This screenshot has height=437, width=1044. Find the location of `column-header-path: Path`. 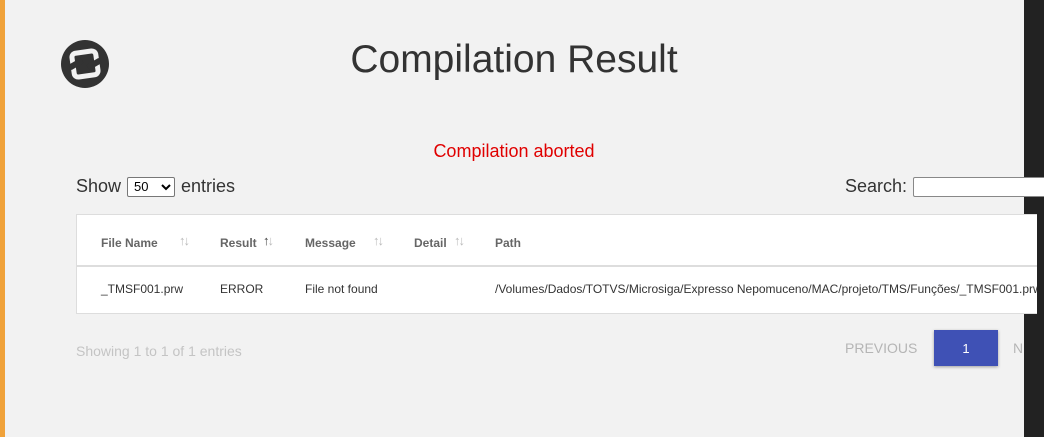

column-header-path: Path is located at coordinates (508, 240).